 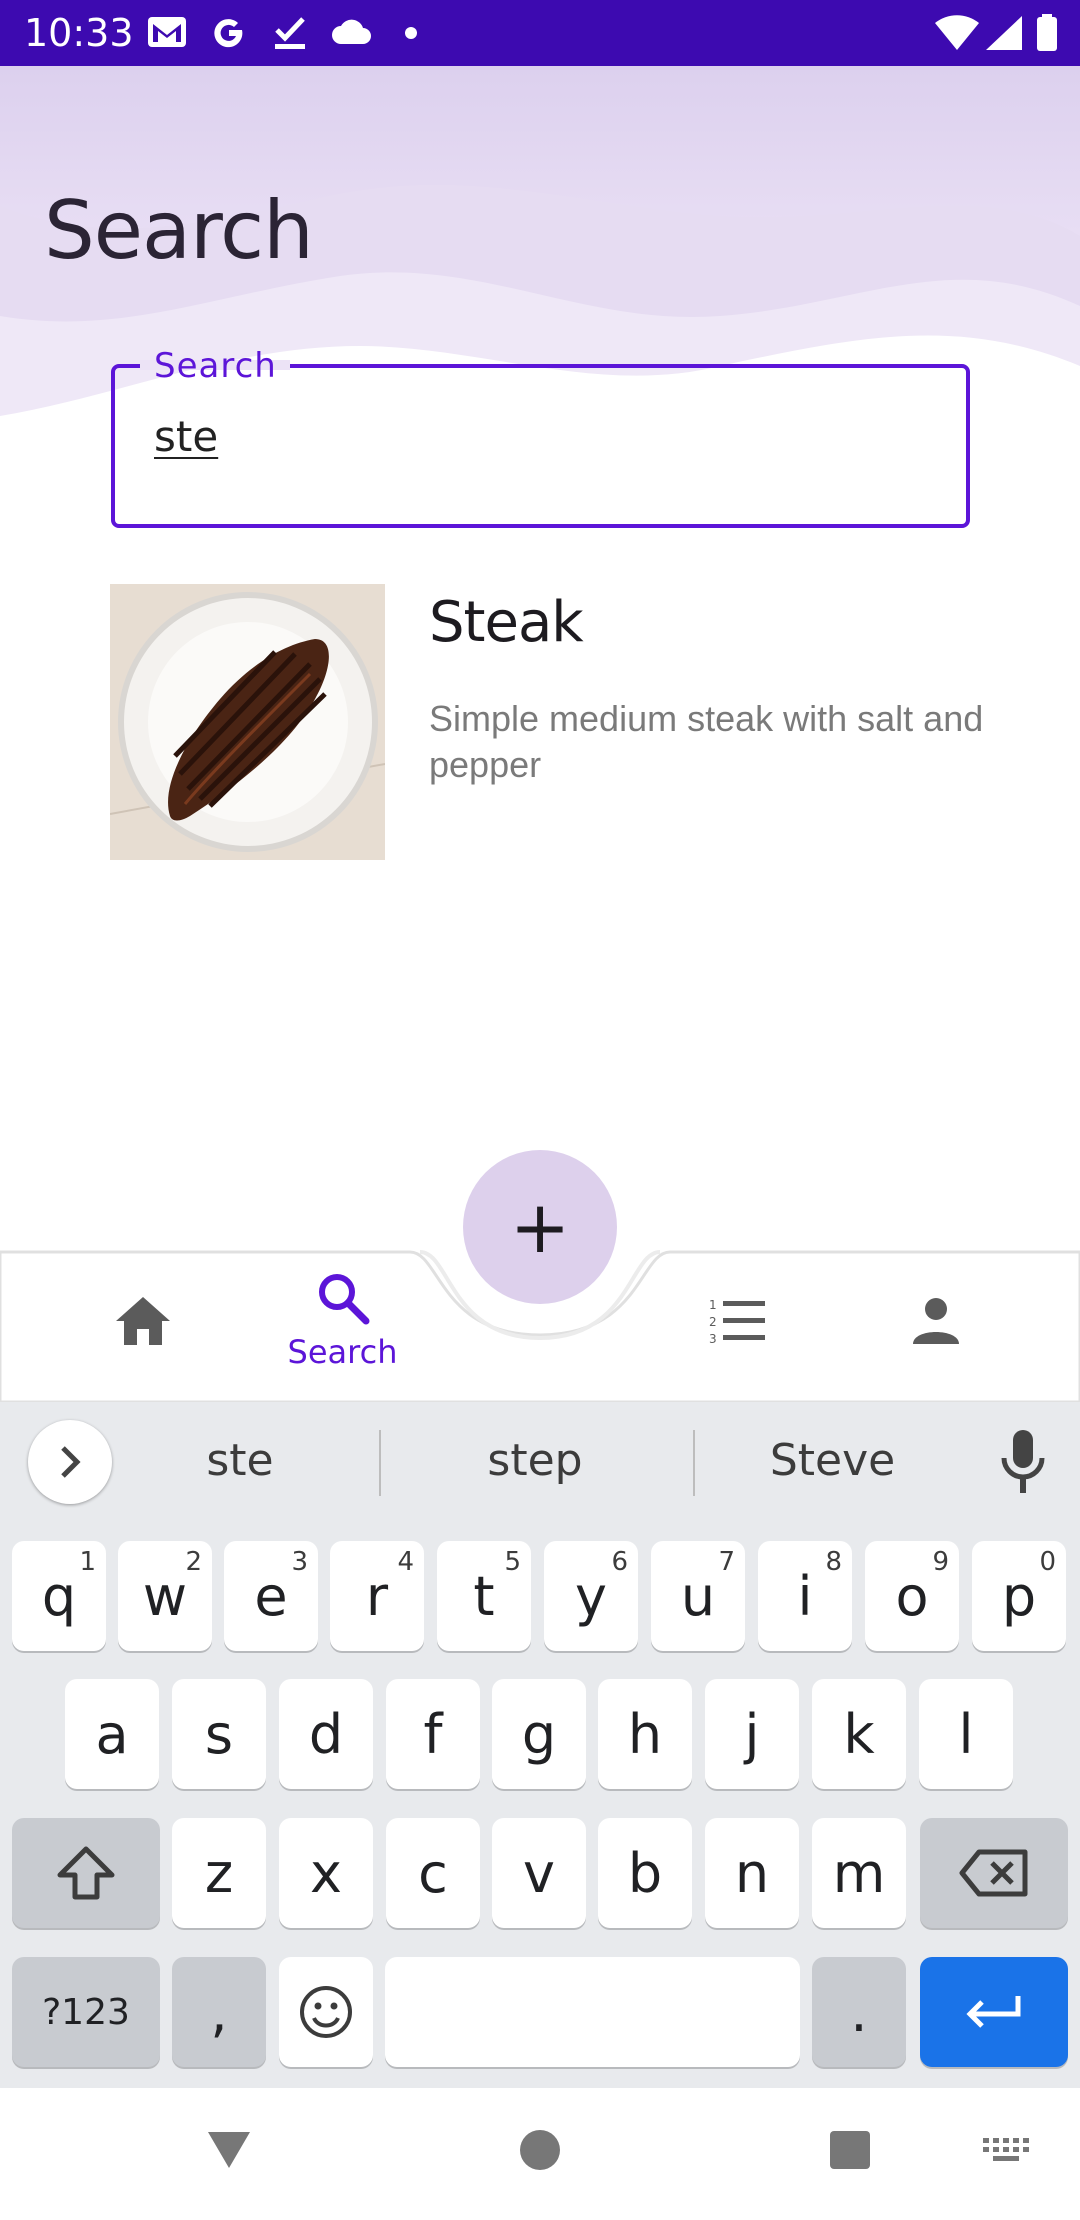 I want to click on recents-icon, so click(x=850, y=2150).